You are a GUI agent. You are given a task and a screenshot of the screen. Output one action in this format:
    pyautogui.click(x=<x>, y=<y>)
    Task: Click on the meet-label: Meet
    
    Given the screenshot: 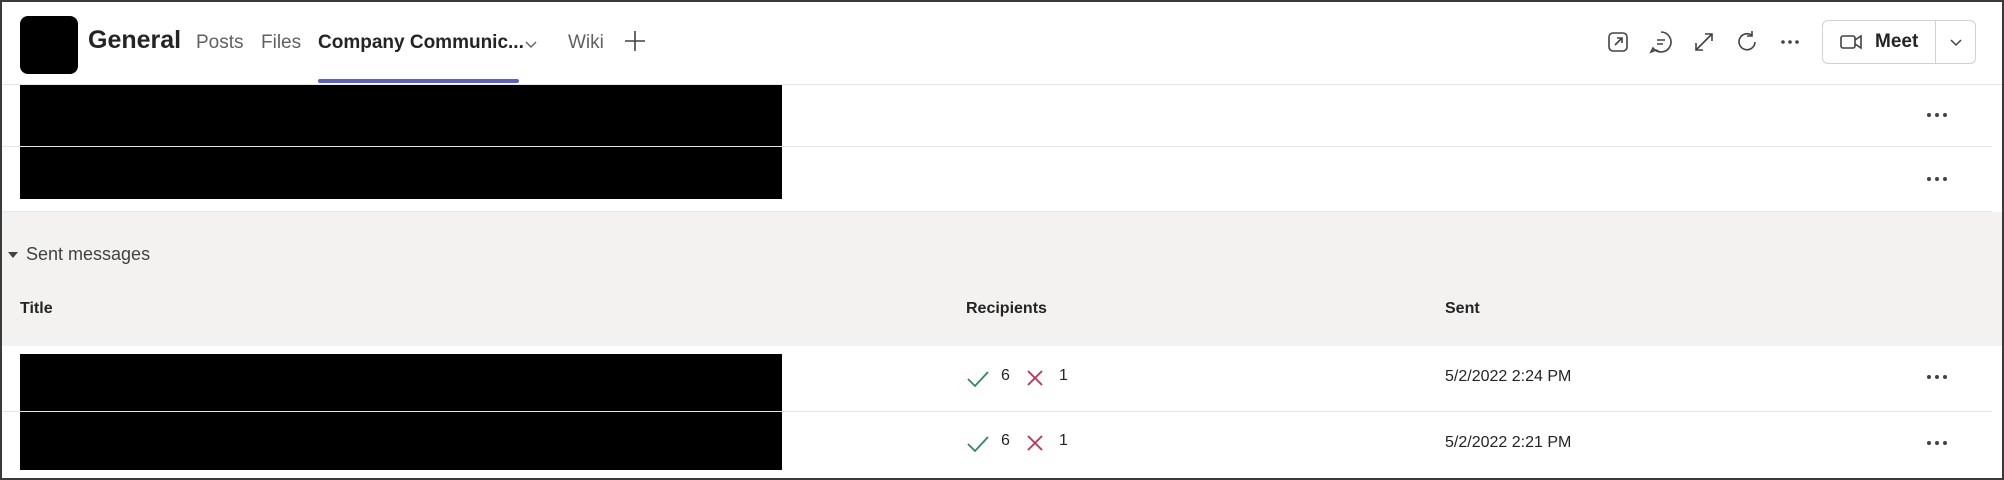 What is the action you would take?
    pyautogui.click(x=1897, y=41)
    